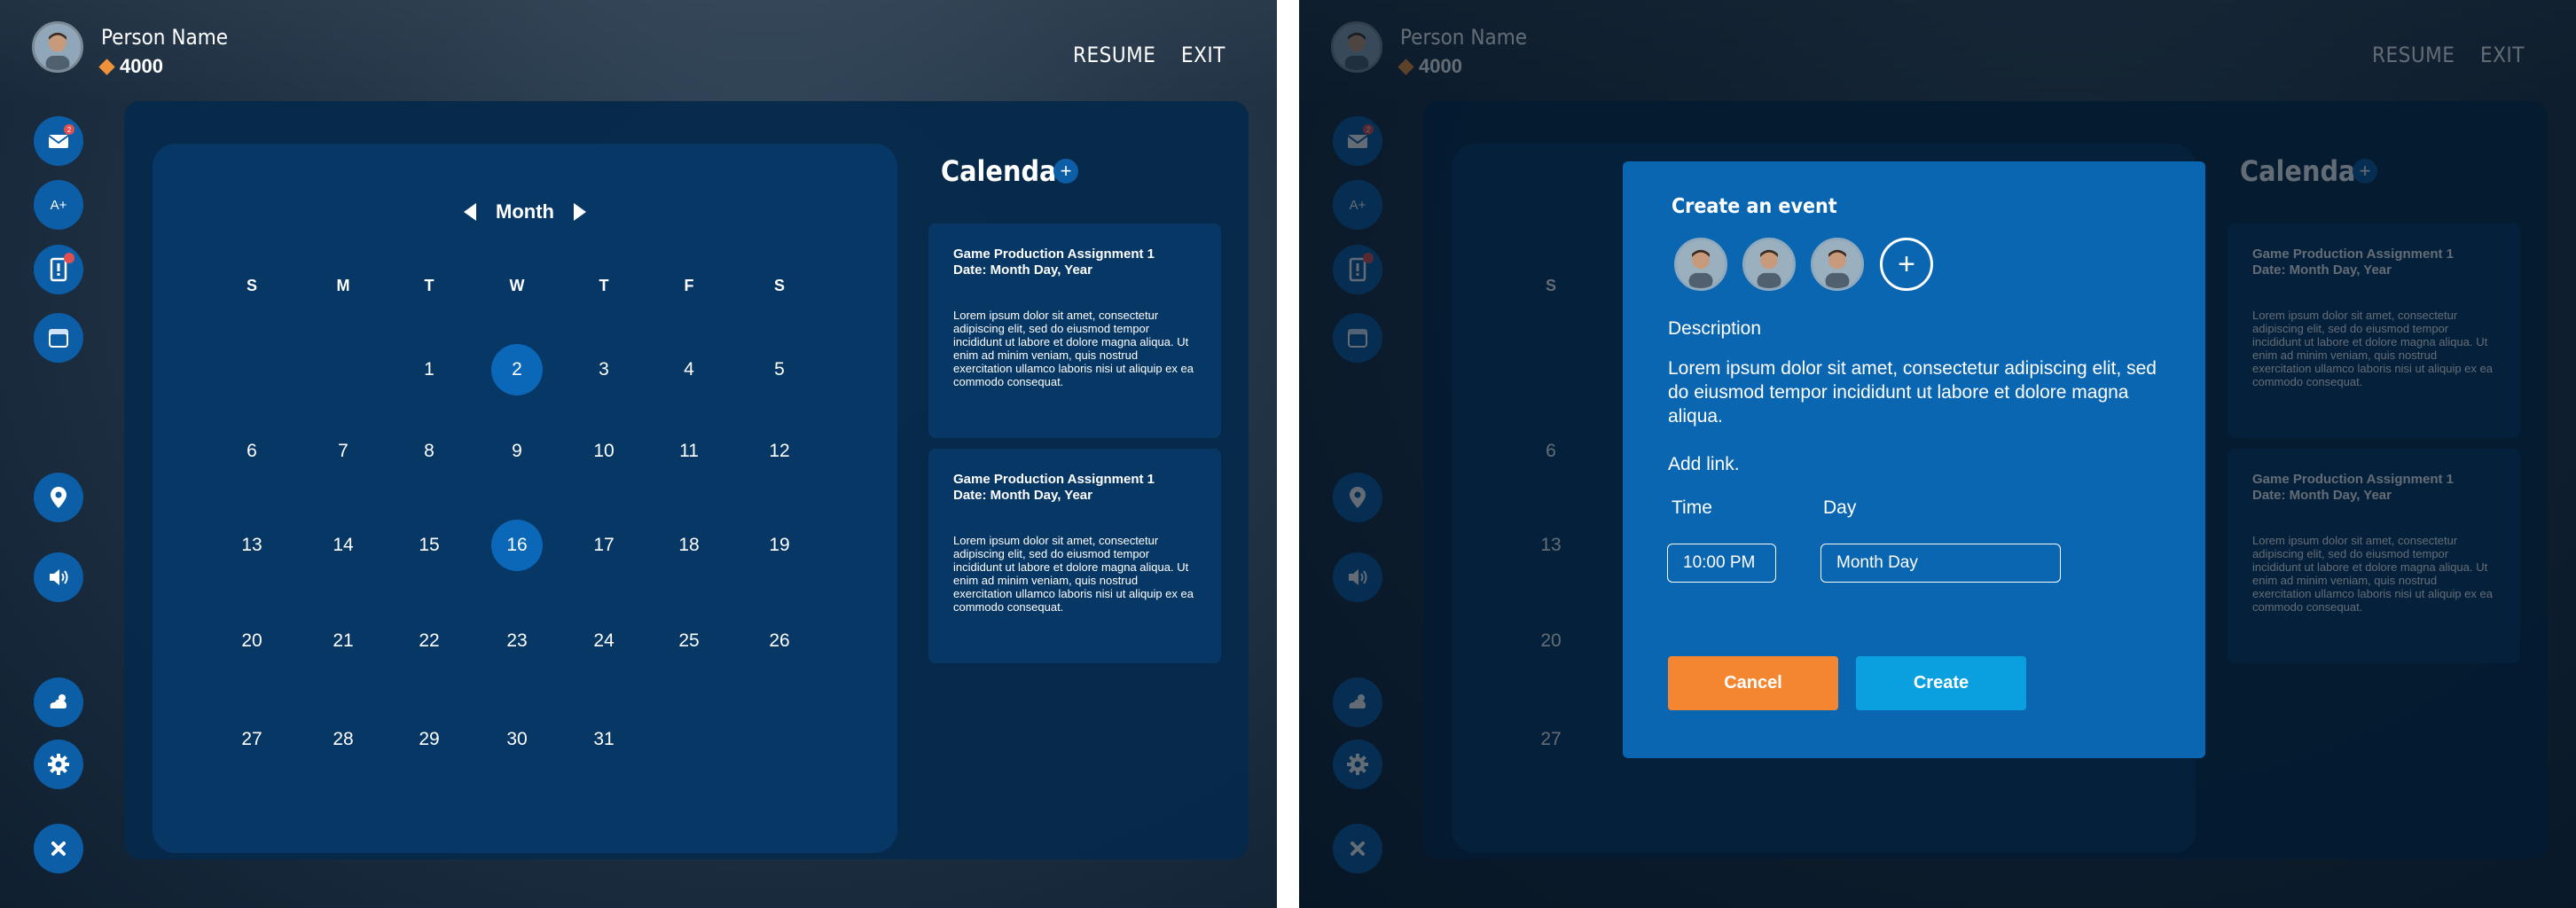 The image size is (2576, 908). I want to click on gear-icon, so click(59, 765).